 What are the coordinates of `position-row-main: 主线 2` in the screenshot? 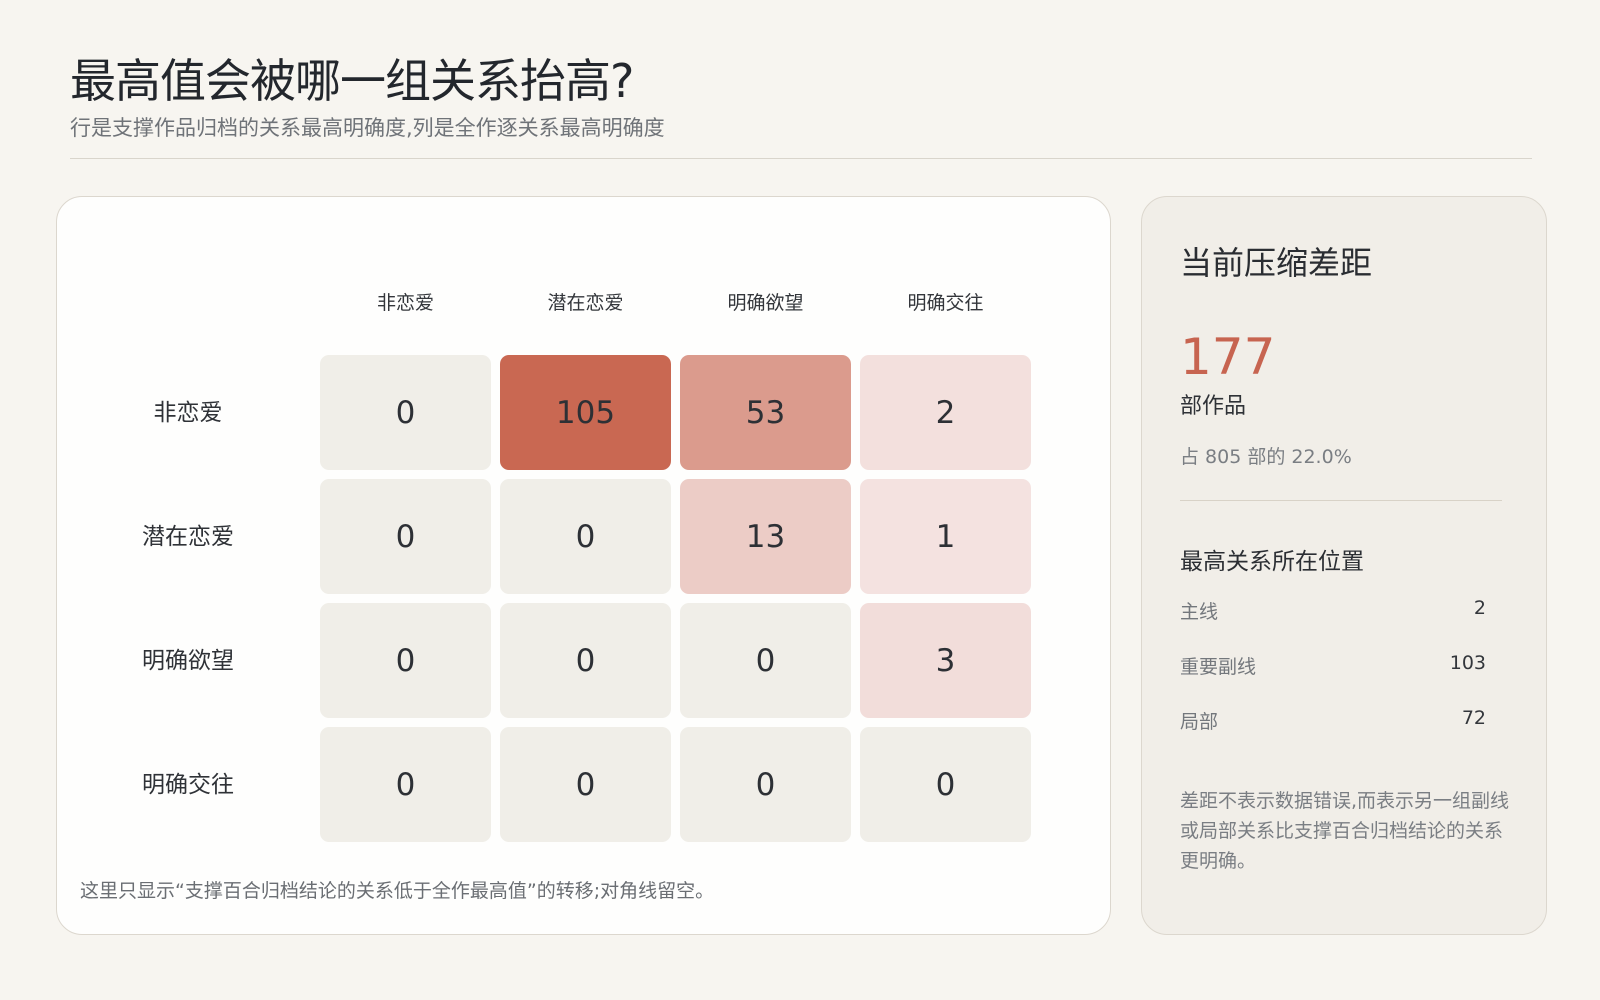 It's located at (1333, 610).